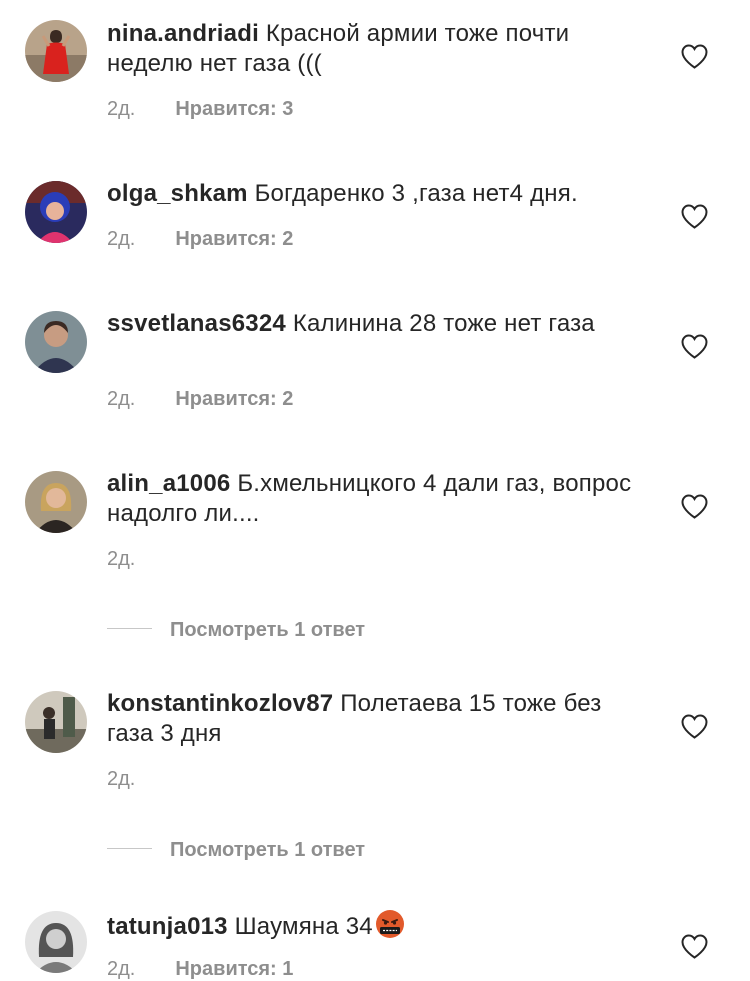 The height and width of the screenshot is (981, 750). I want to click on comment-username: konstantinkozlov87, so click(220, 703).